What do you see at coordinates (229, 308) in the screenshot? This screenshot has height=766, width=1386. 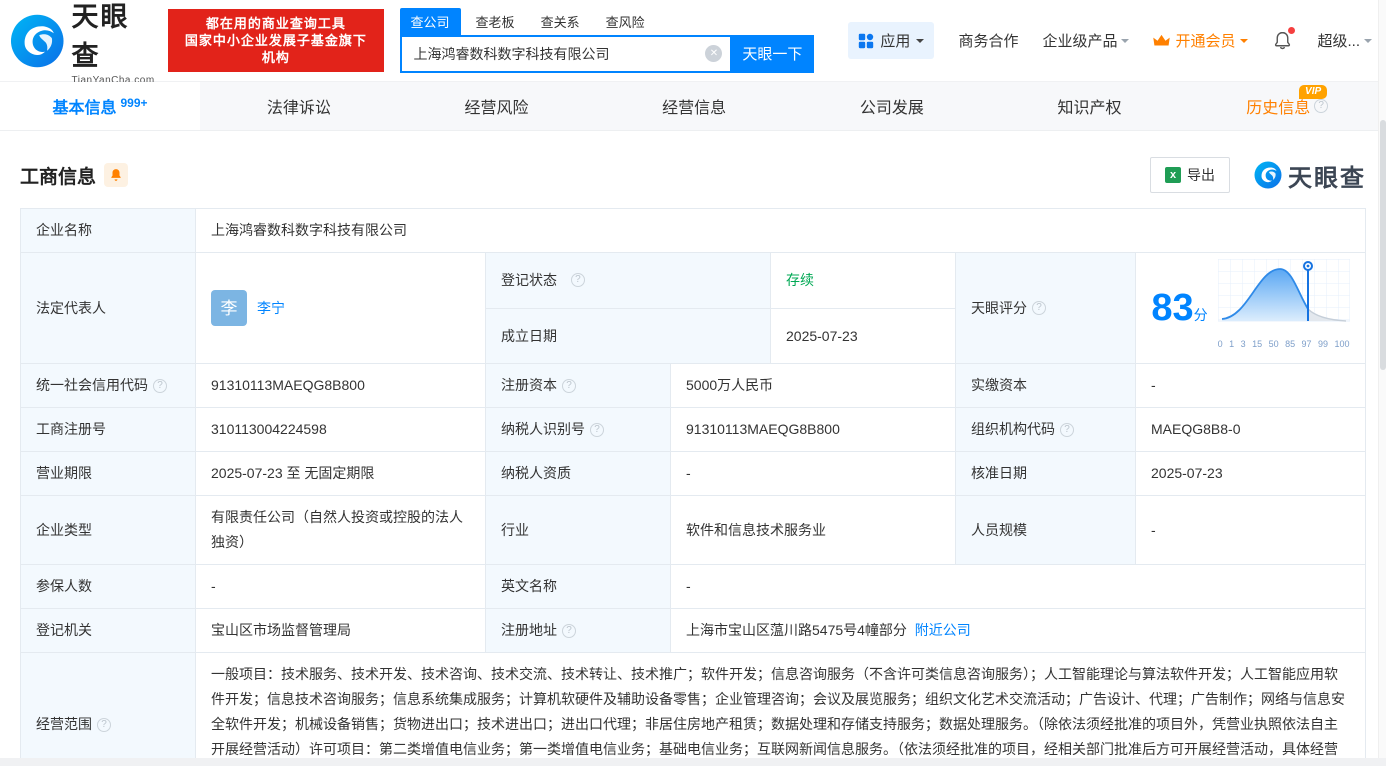 I see `legal-rep-avatar: 李` at bounding box center [229, 308].